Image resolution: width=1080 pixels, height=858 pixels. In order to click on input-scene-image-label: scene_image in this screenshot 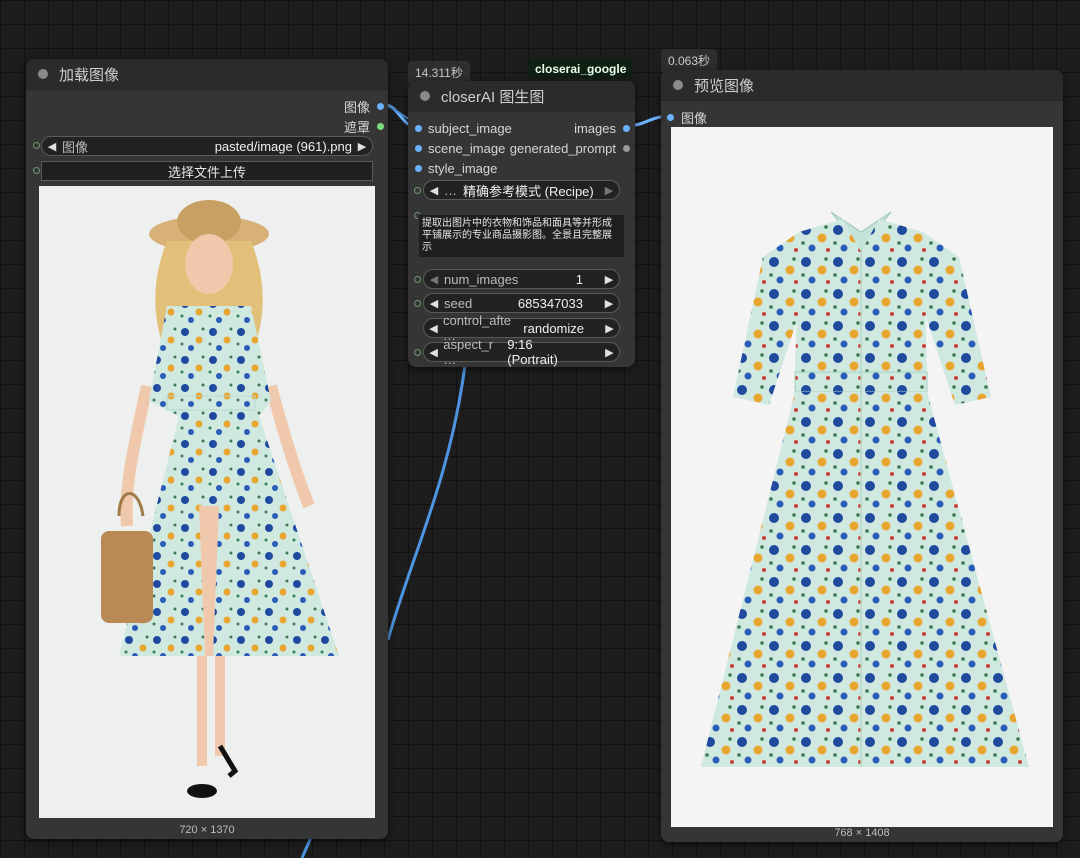, I will do `click(467, 148)`.